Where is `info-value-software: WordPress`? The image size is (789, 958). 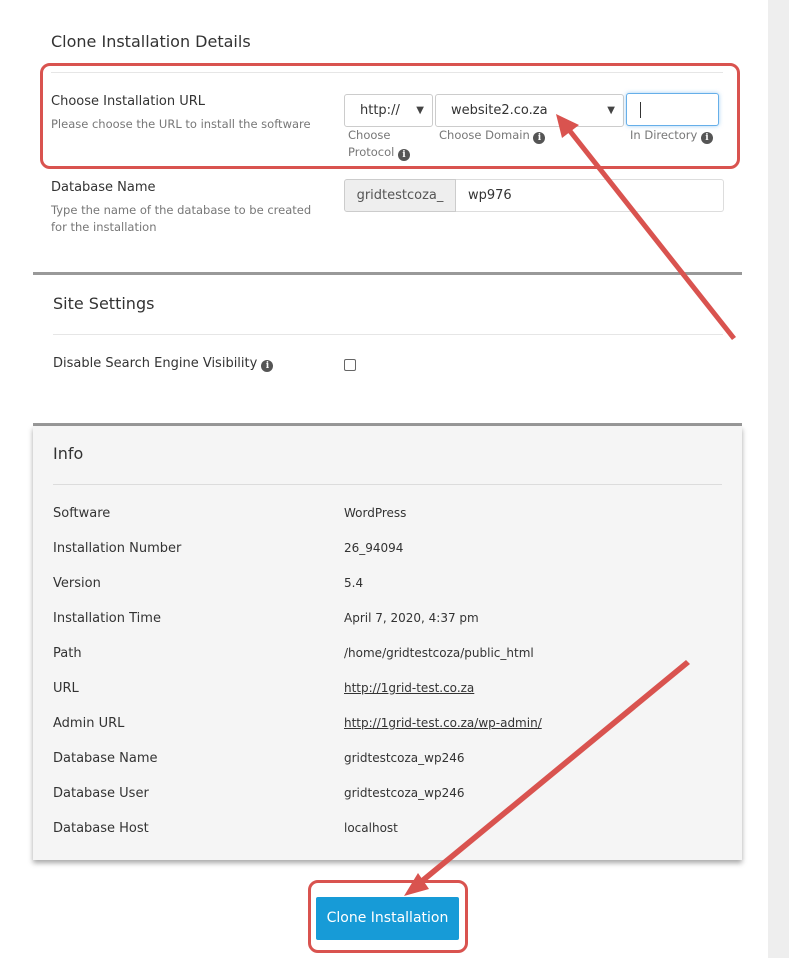 info-value-software: WordPress is located at coordinates (375, 513).